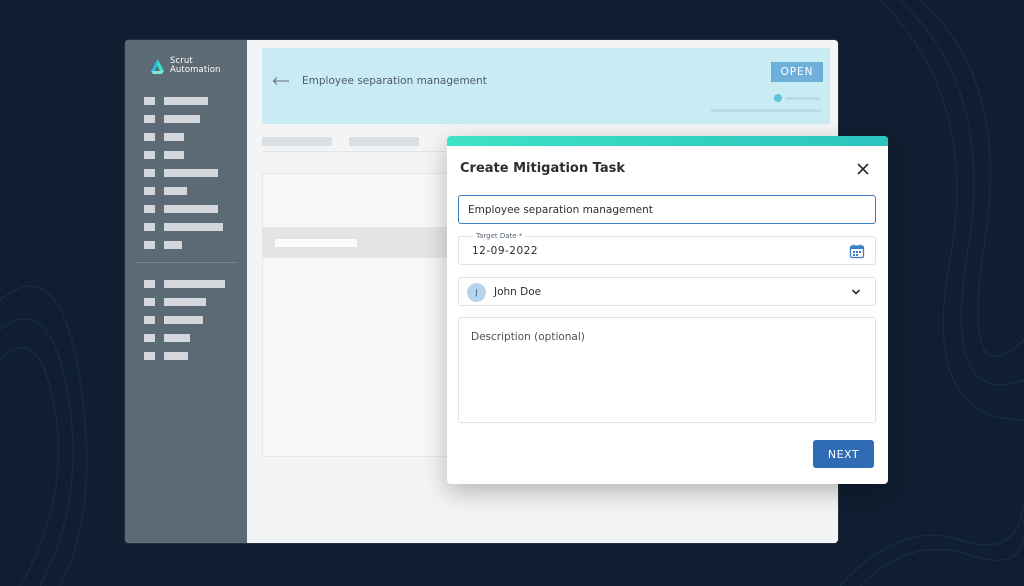 This screenshot has height=586, width=1024. I want to click on logo-line-2: Automation, so click(195, 70).